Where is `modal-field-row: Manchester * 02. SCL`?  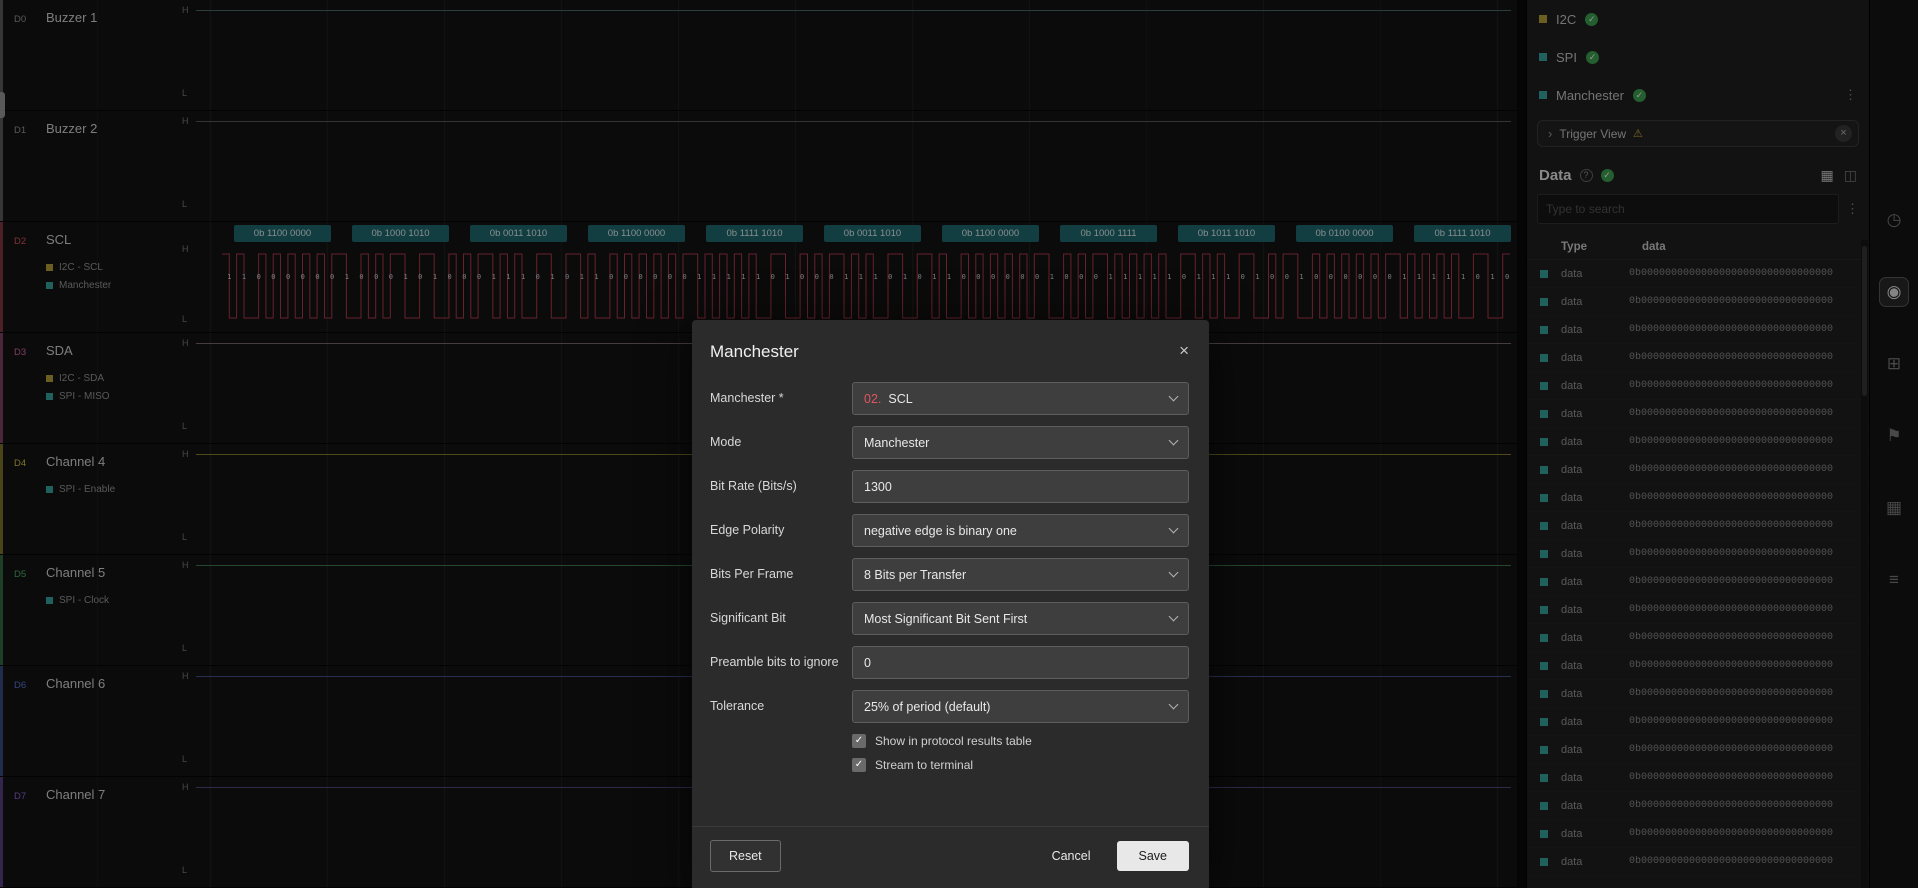 modal-field-row: Manchester * 02. SCL is located at coordinates (949, 398).